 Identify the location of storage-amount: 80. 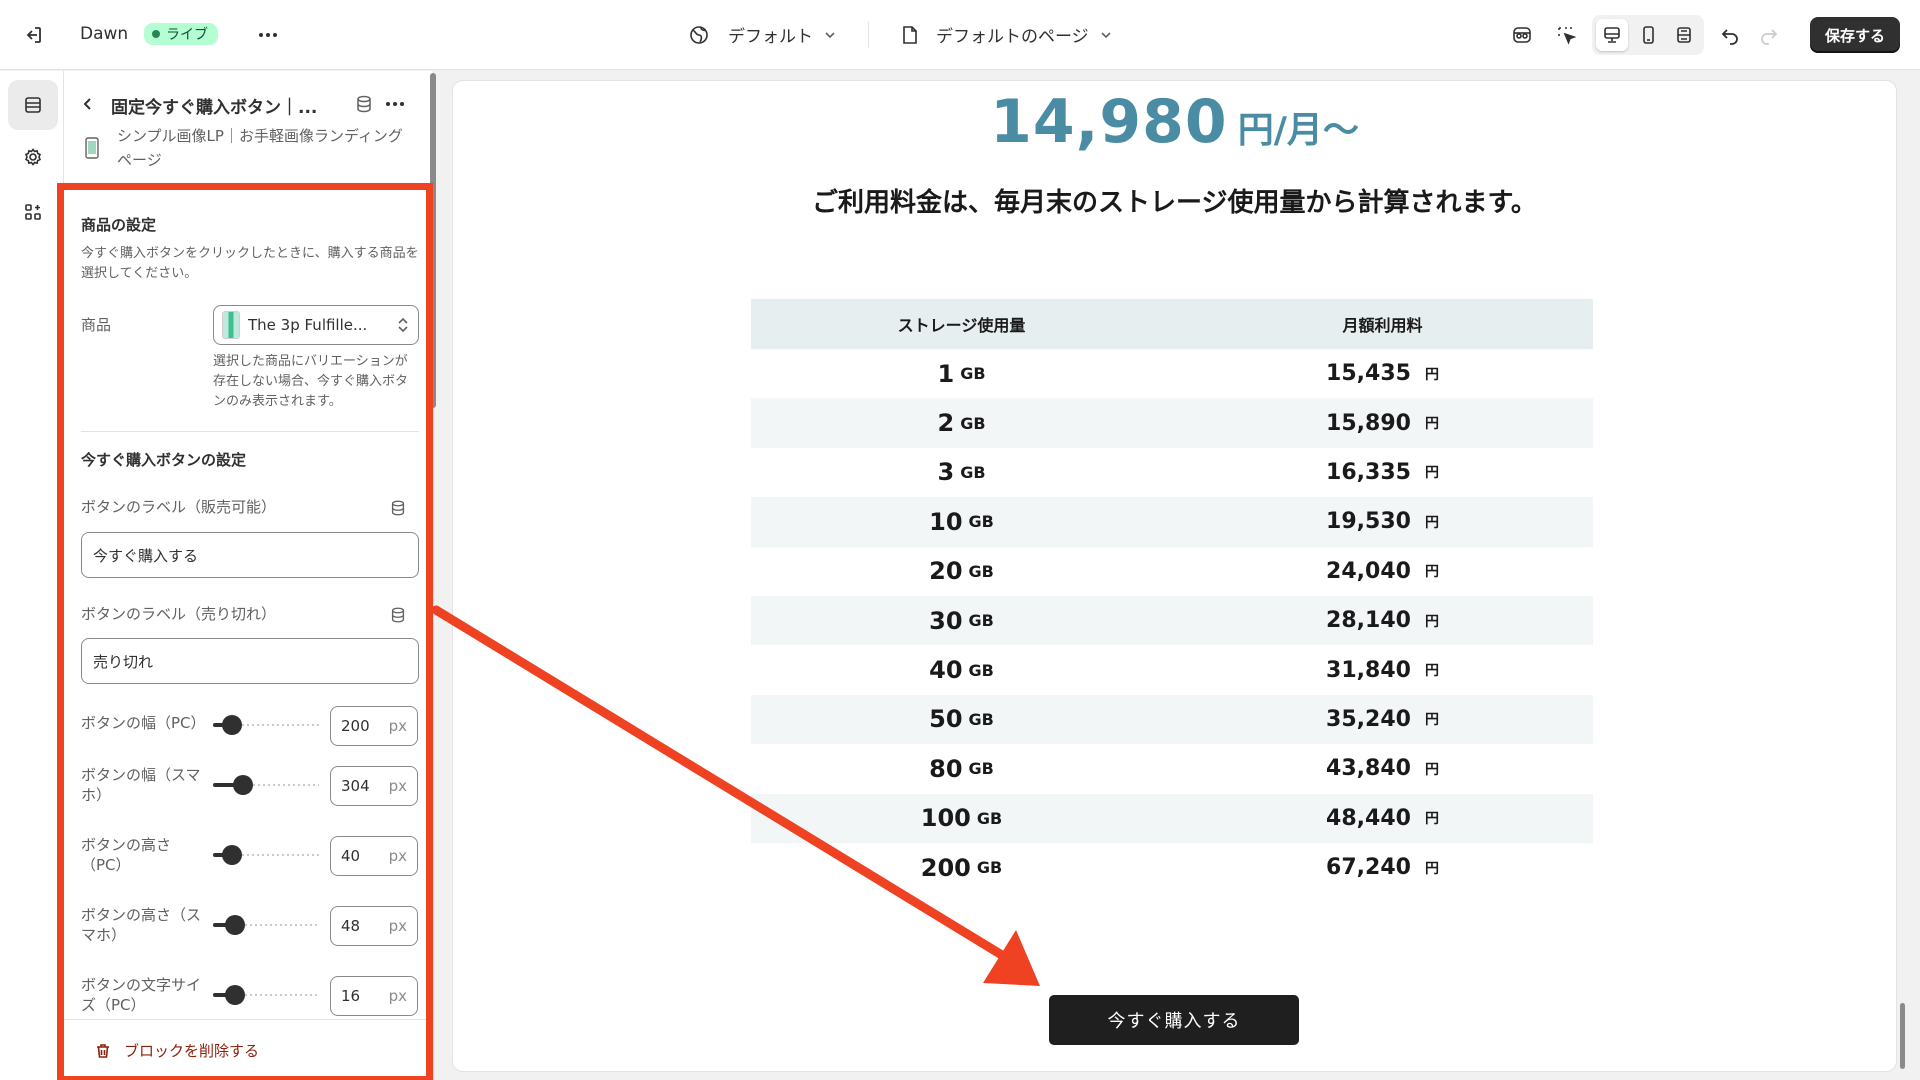
(946, 768).